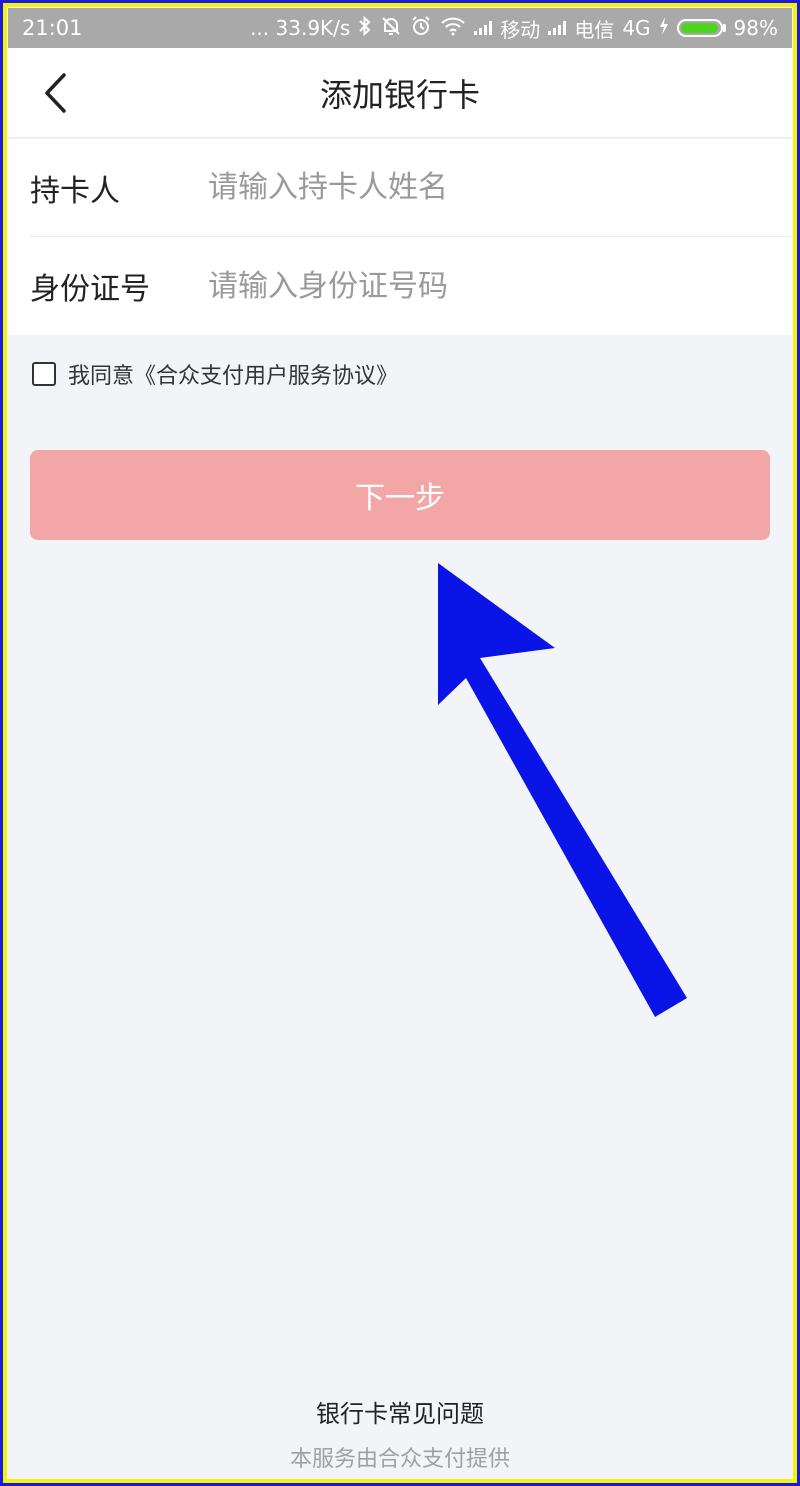 The image size is (800, 1486). What do you see at coordinates (562, 790) in the screenshot?
I see `annotation-arrow-shape` at bounding box center [562, 790].